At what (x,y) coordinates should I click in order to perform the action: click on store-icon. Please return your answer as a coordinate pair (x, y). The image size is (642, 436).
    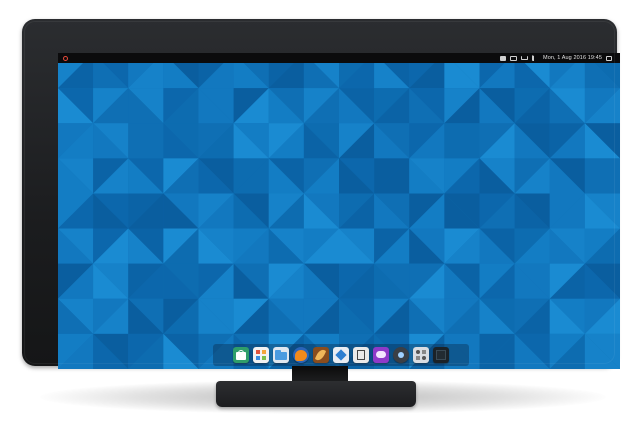
    Looking at the image, I should click on (241, 355).